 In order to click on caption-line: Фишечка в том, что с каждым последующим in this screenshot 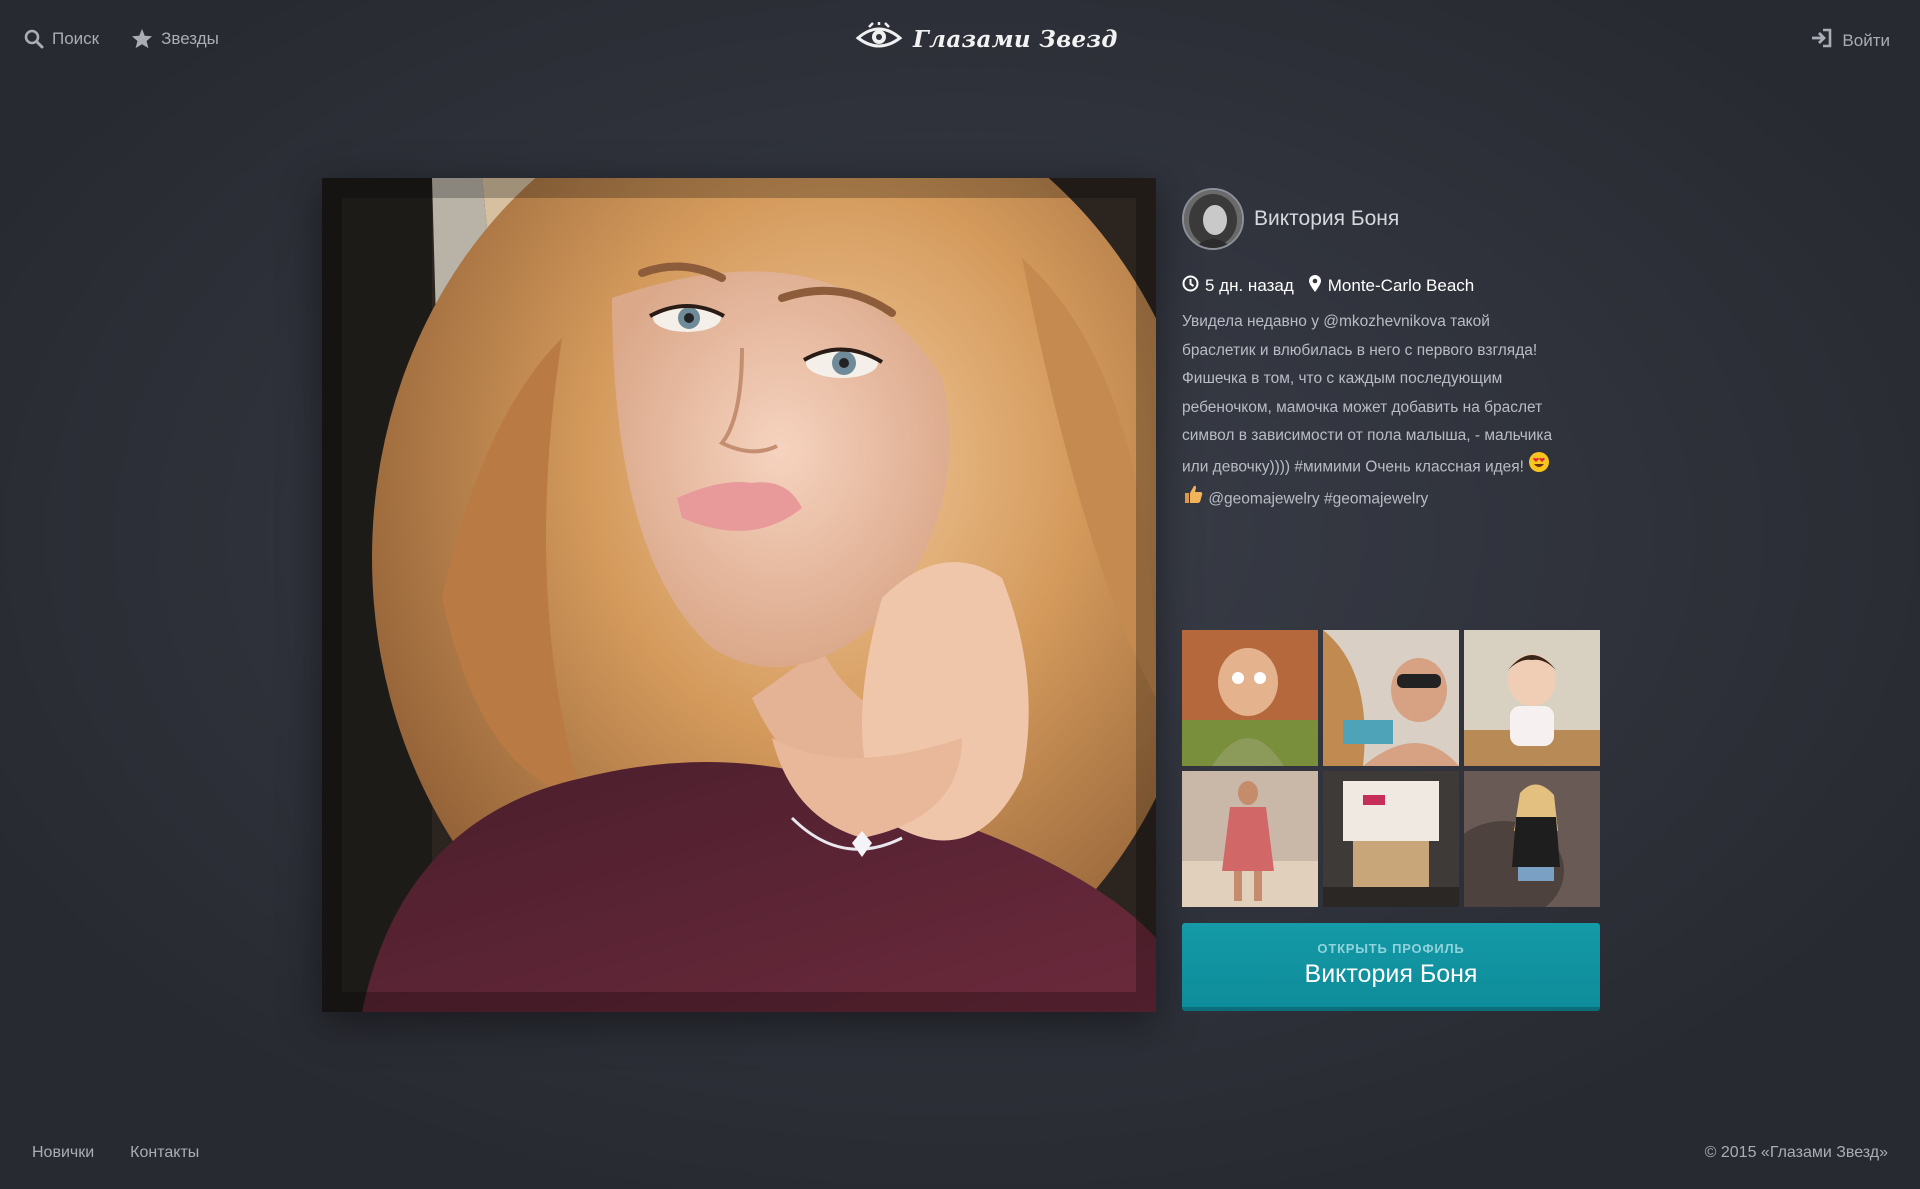, I will do `click(1342, 378)`.